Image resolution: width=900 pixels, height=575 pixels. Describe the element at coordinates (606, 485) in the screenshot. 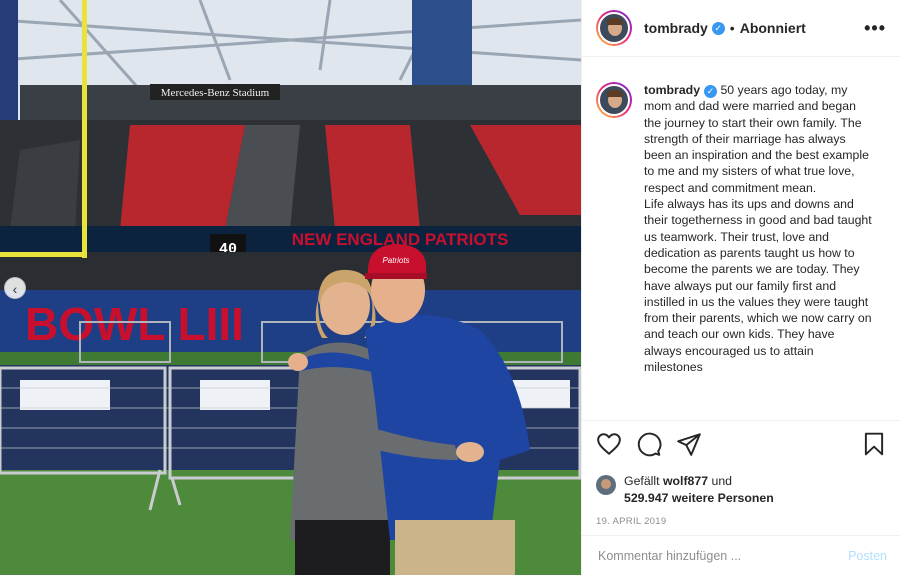

I see `liker-avatar` at that location.